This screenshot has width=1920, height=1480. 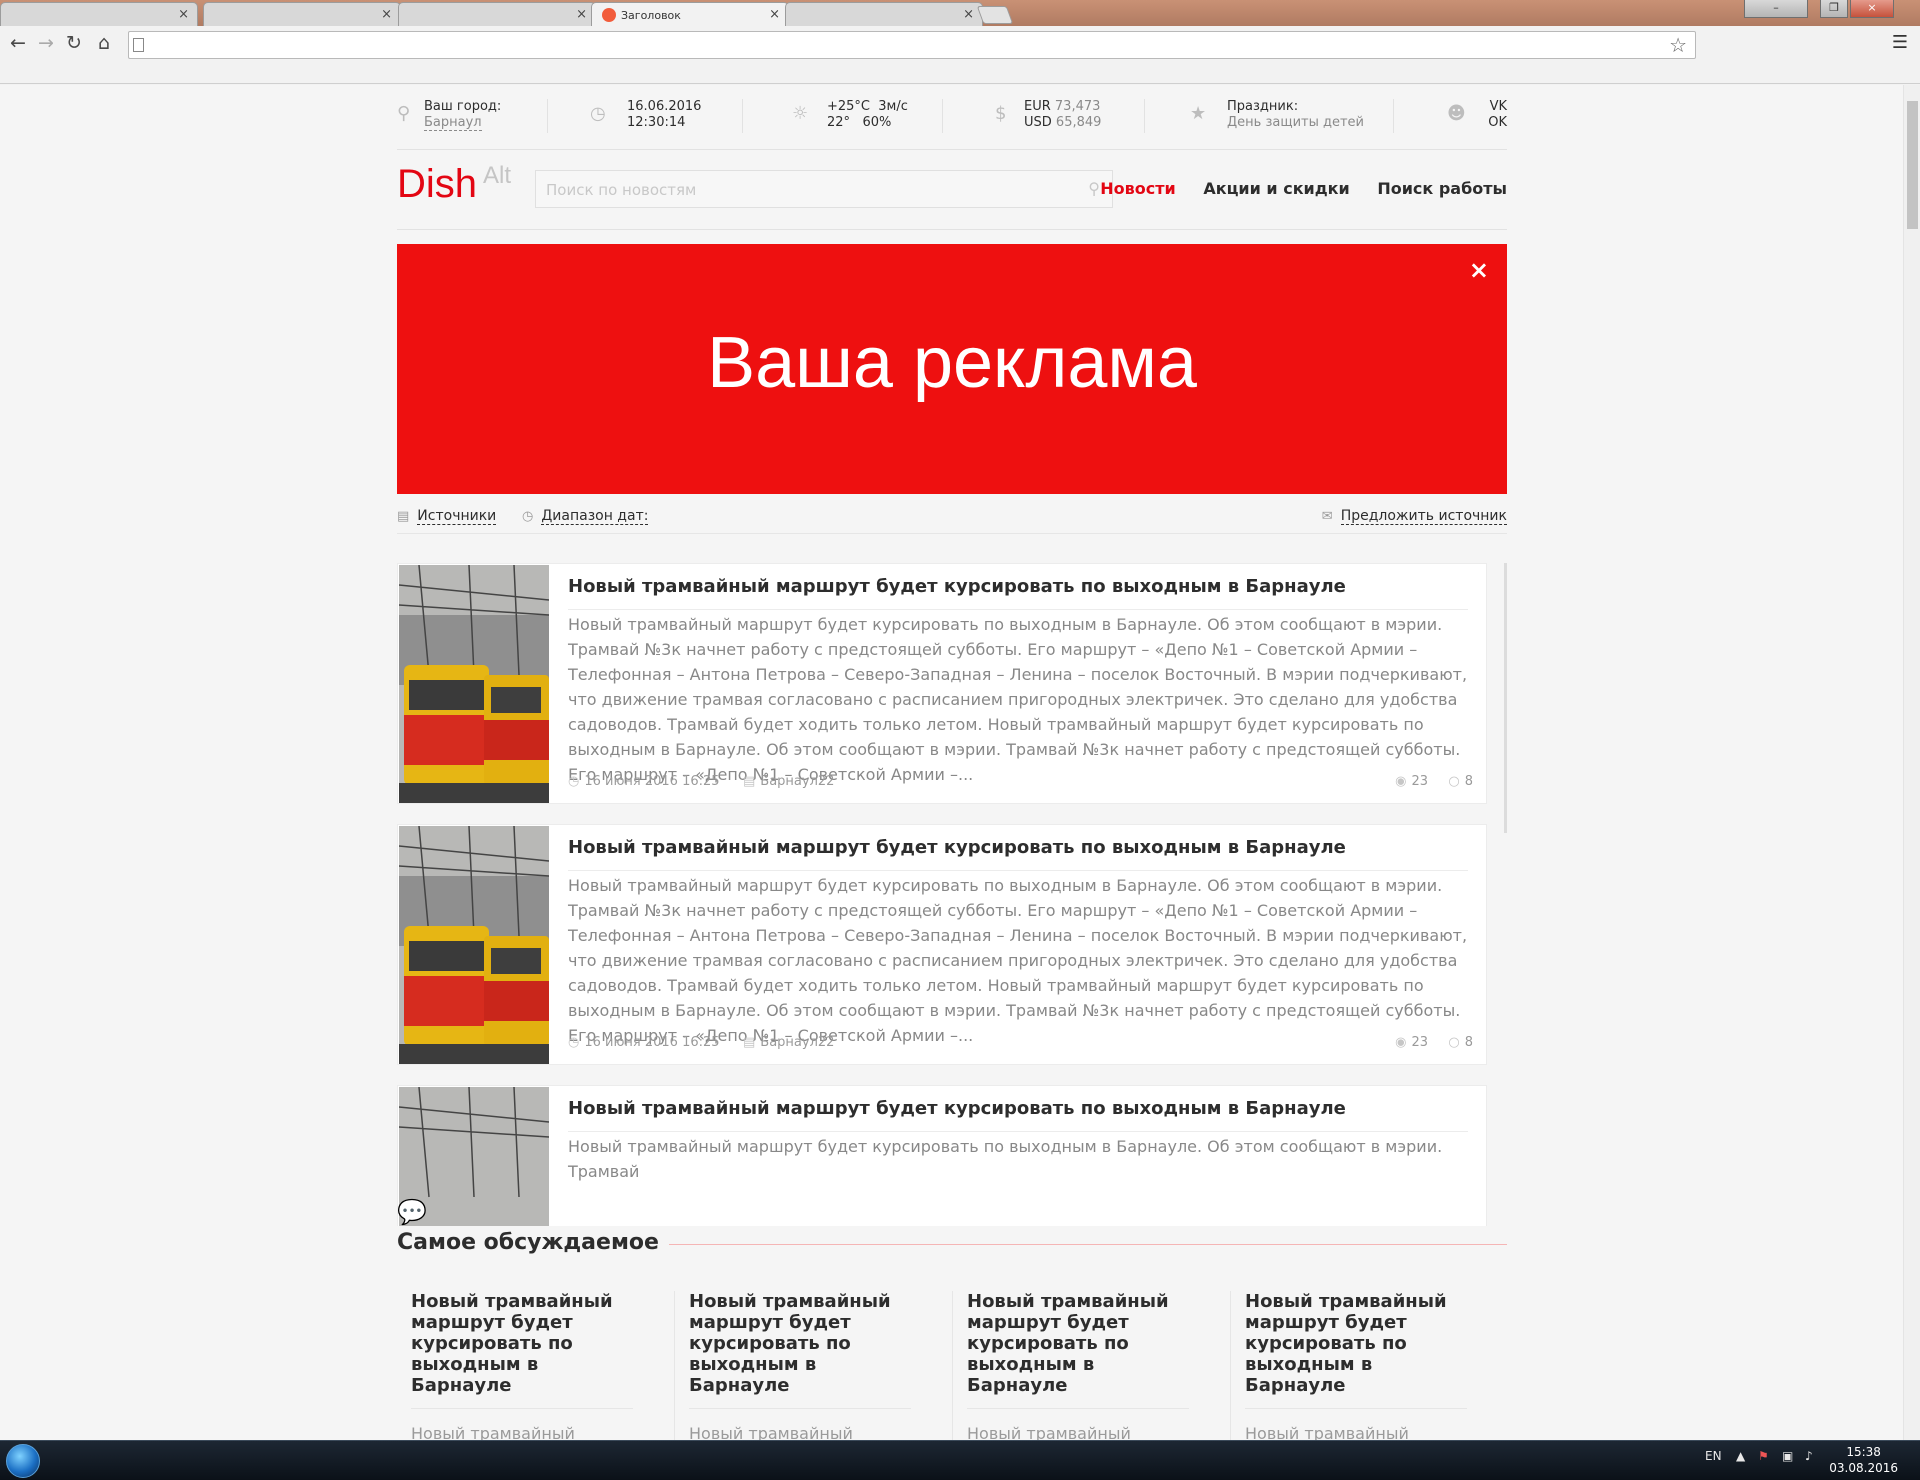 I want to click on site-logo: Dish Alt, so click(x=454, y=184).